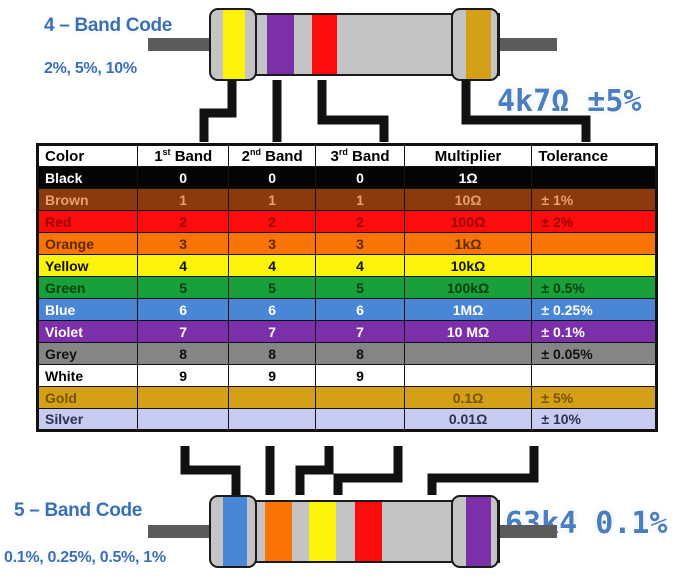  I want to click on cell-band-2: 1, so click(272, 199).